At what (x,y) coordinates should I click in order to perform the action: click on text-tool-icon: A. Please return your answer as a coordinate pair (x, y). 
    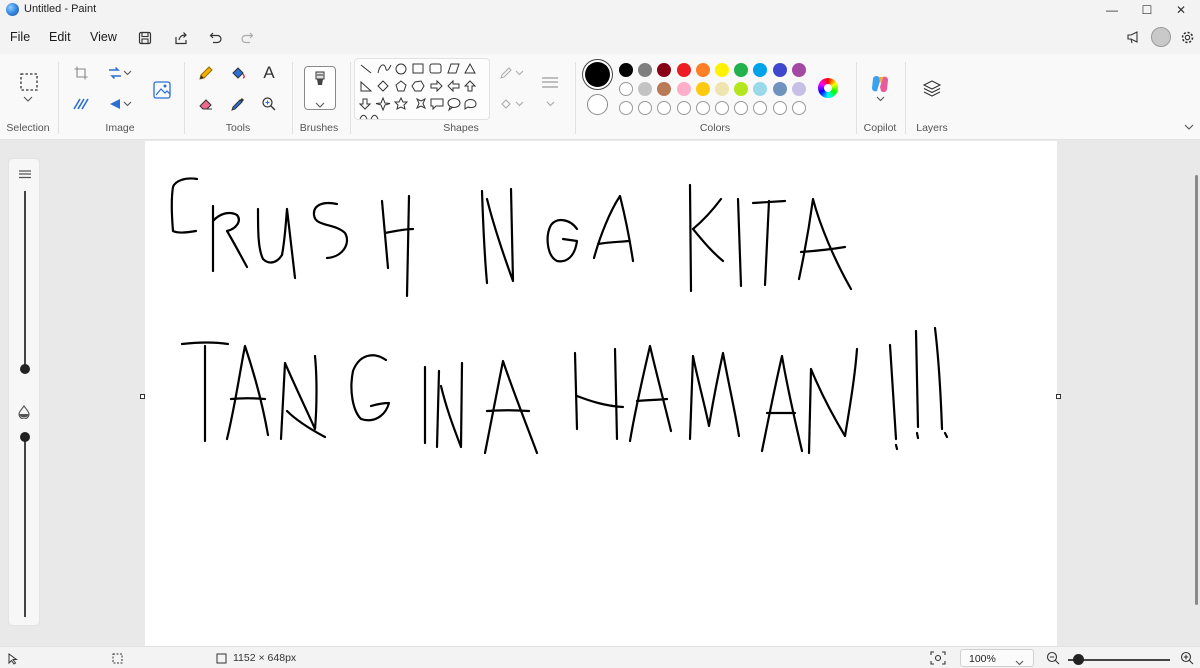
    Looking at the image, I should click on (269, 73).